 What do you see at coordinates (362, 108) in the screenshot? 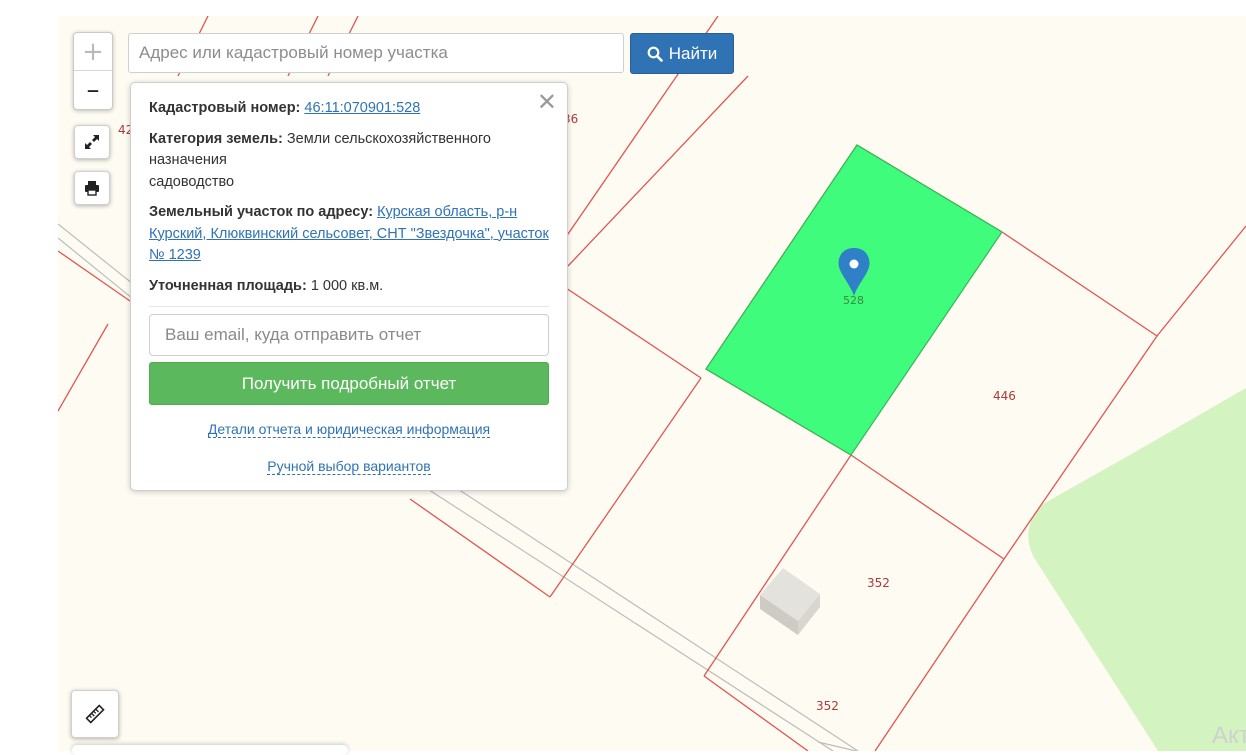
I see `cadastral-number-link: 46:11:070901:528` at bounding box center [362, 108].